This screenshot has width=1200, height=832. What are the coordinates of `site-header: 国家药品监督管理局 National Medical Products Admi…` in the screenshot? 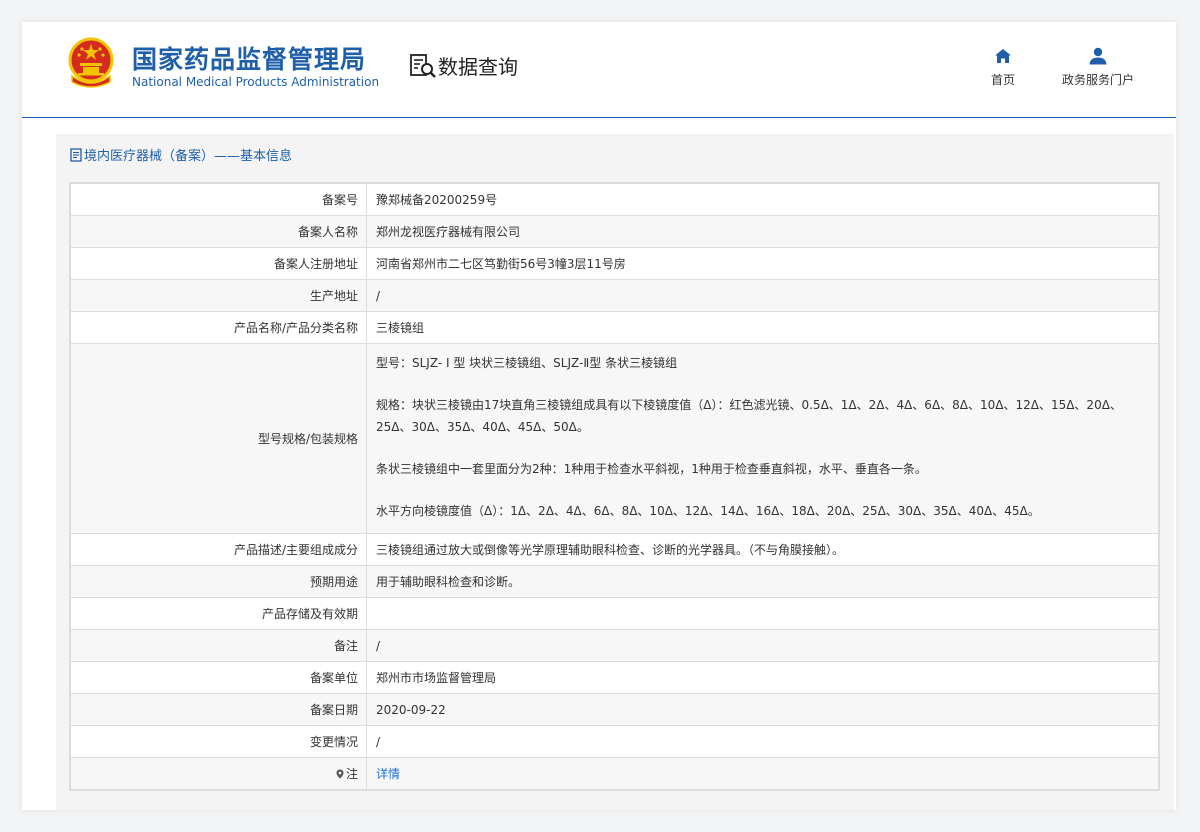 It's located at (599, 70).